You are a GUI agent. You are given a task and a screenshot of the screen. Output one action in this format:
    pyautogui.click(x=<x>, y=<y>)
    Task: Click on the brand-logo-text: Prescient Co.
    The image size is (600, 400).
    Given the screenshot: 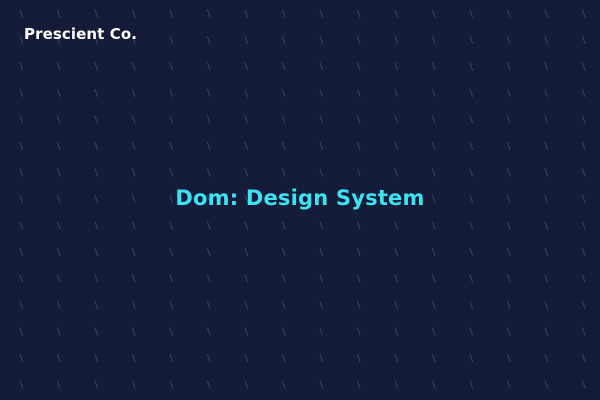 What is the action you would take?
    pyautogui.click(x=81, y=34)
    